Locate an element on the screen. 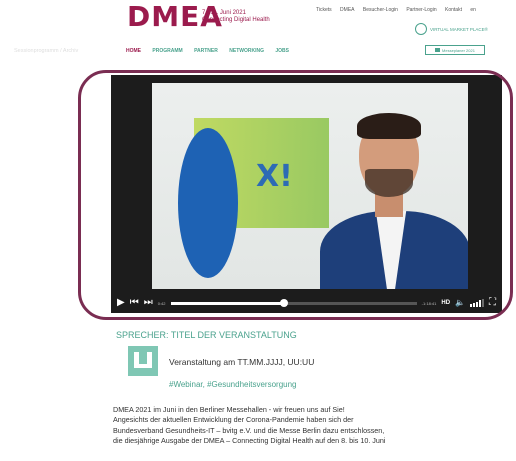 The height and width of the screenshot is (461, 516). messeplaner-button: Messeplaner 2021 is located at coordinates (455, 50).